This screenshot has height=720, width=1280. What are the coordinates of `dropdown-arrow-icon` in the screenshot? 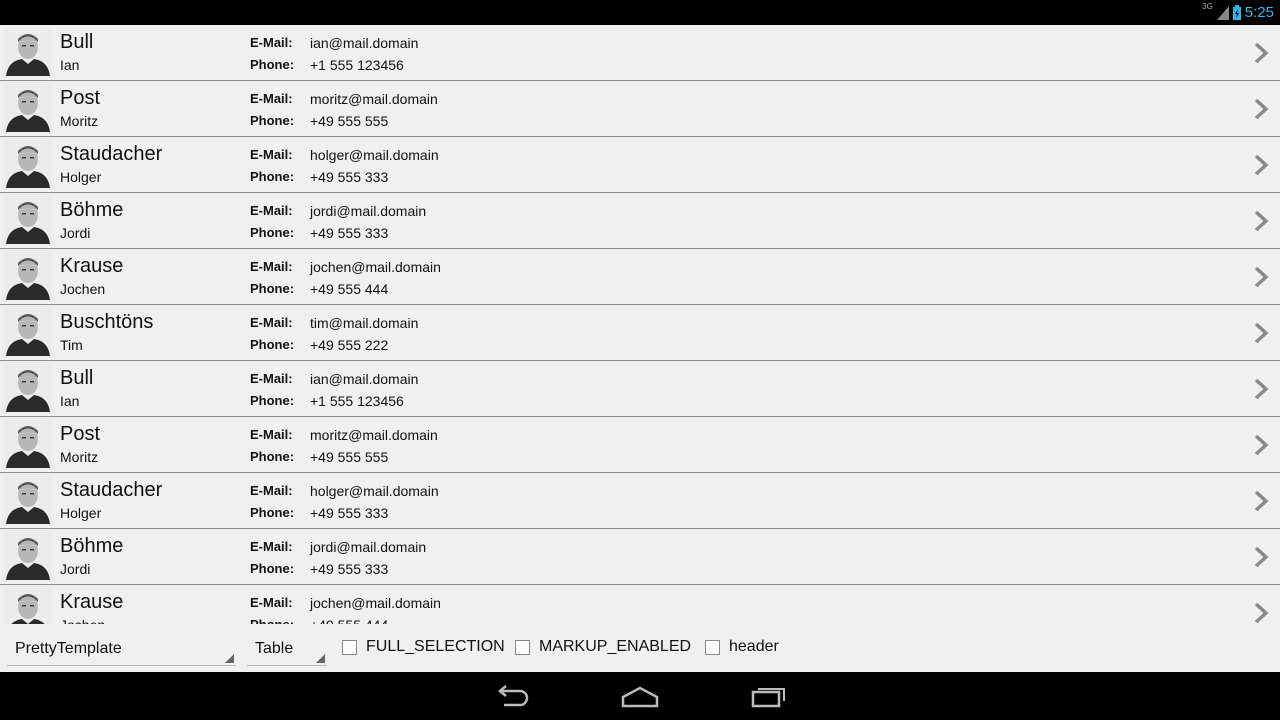 It's located at (229, 658).